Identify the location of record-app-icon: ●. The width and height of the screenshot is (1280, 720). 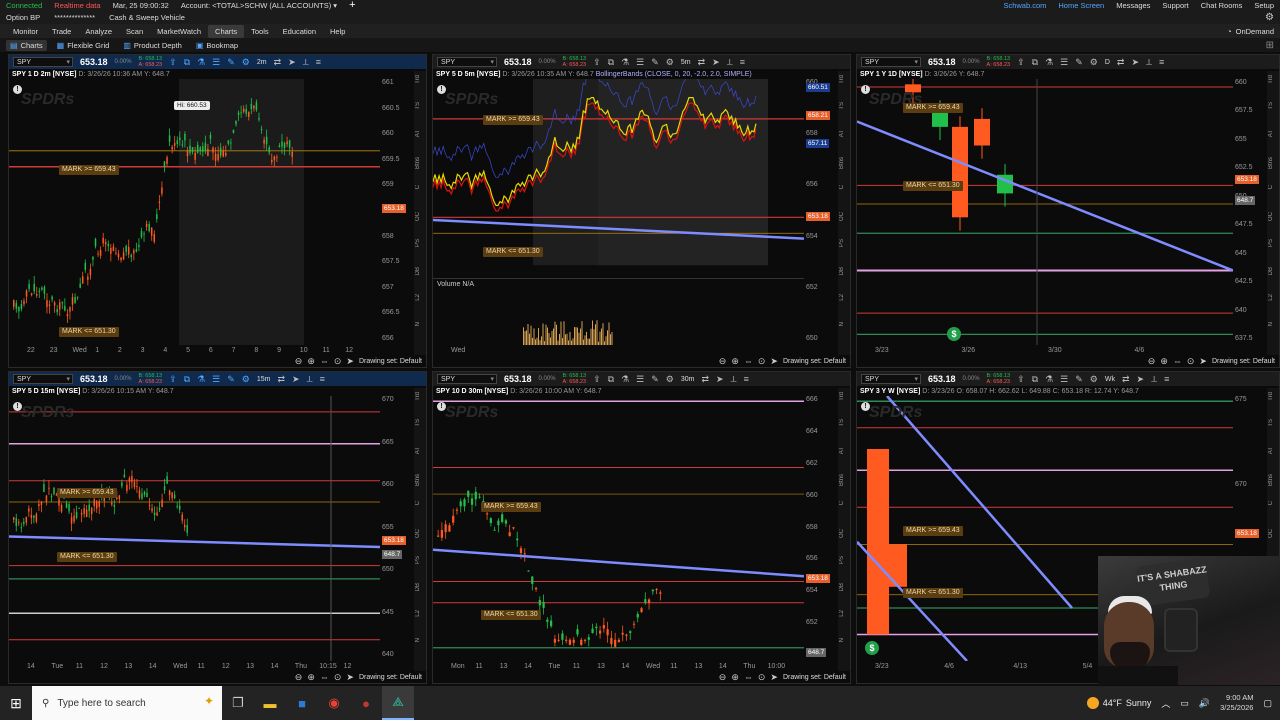
(366, 703).